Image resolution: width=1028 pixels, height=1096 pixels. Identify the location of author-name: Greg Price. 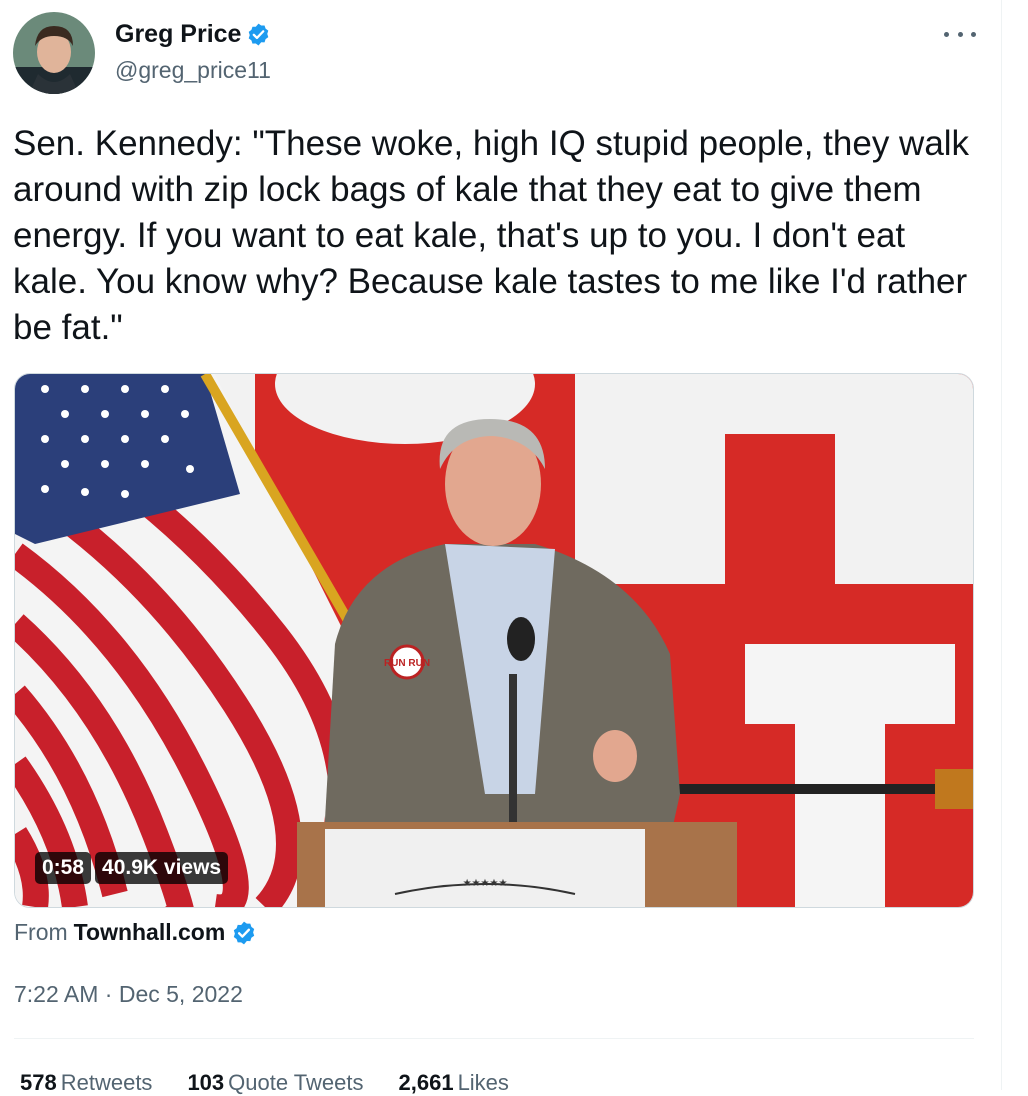
(178, 34).